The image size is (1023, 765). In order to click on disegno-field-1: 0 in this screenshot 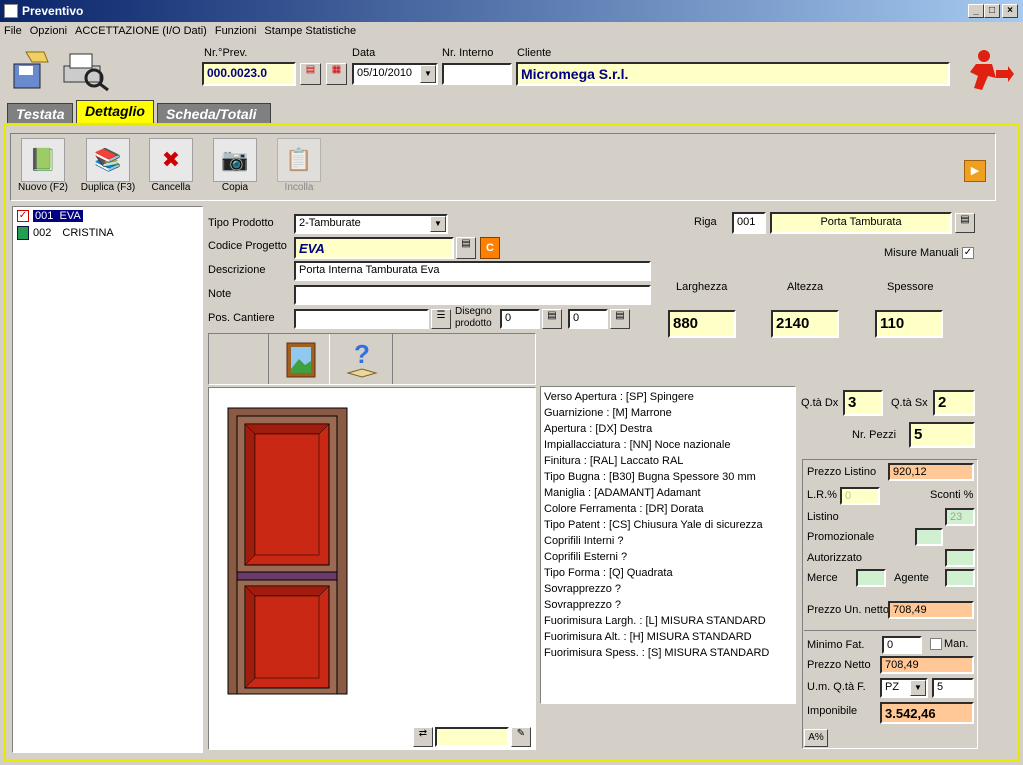, I will do `click(520, 319)`.